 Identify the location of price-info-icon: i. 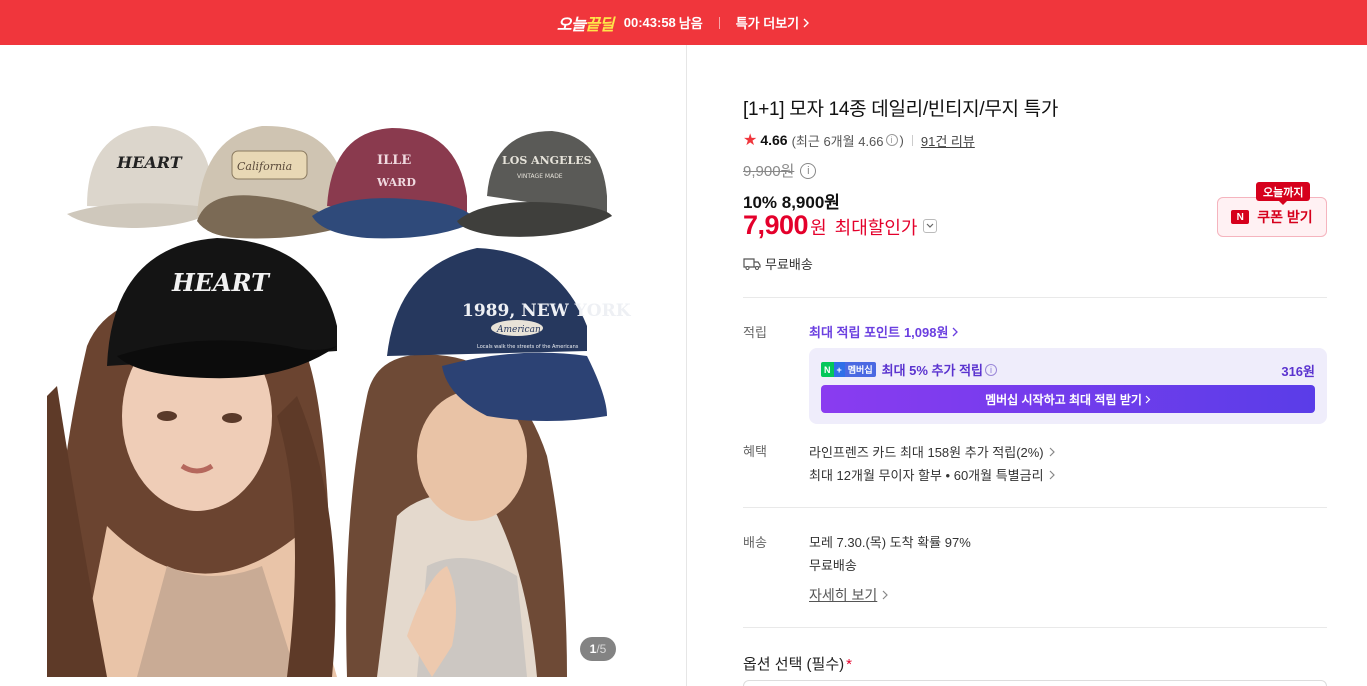
(808, 170).